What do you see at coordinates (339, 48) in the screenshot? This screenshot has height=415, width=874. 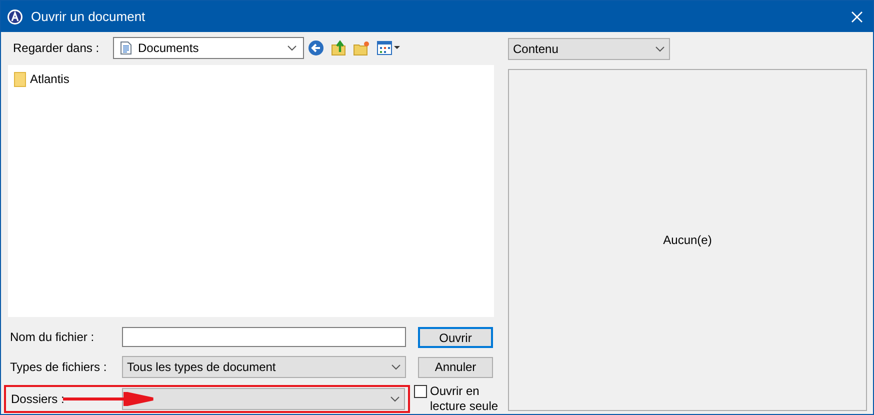 I see `folder-up-icon` at bounding box center [339, 48].